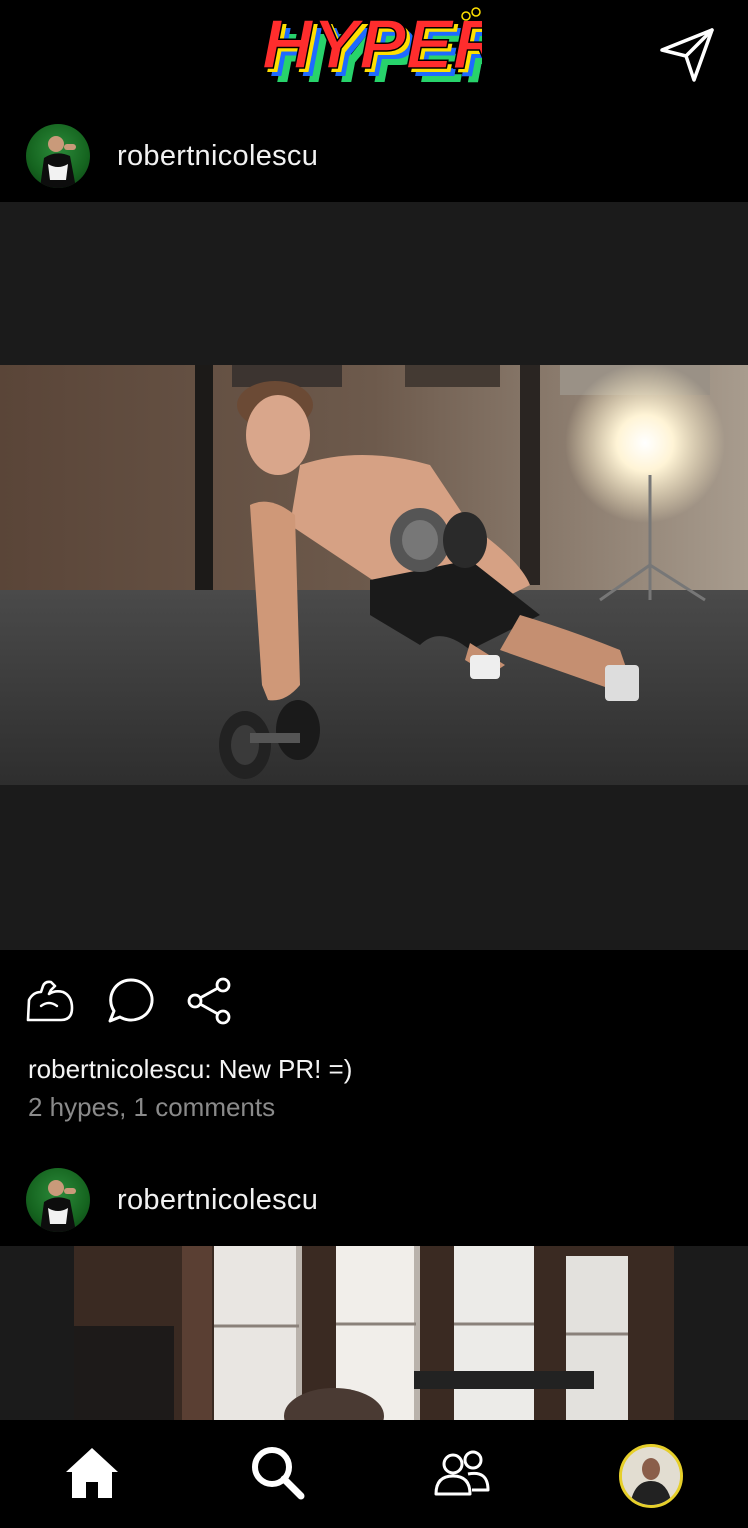 This screenshot has width=748, height=1528. I want to click on share-button, so click(210, 1001).